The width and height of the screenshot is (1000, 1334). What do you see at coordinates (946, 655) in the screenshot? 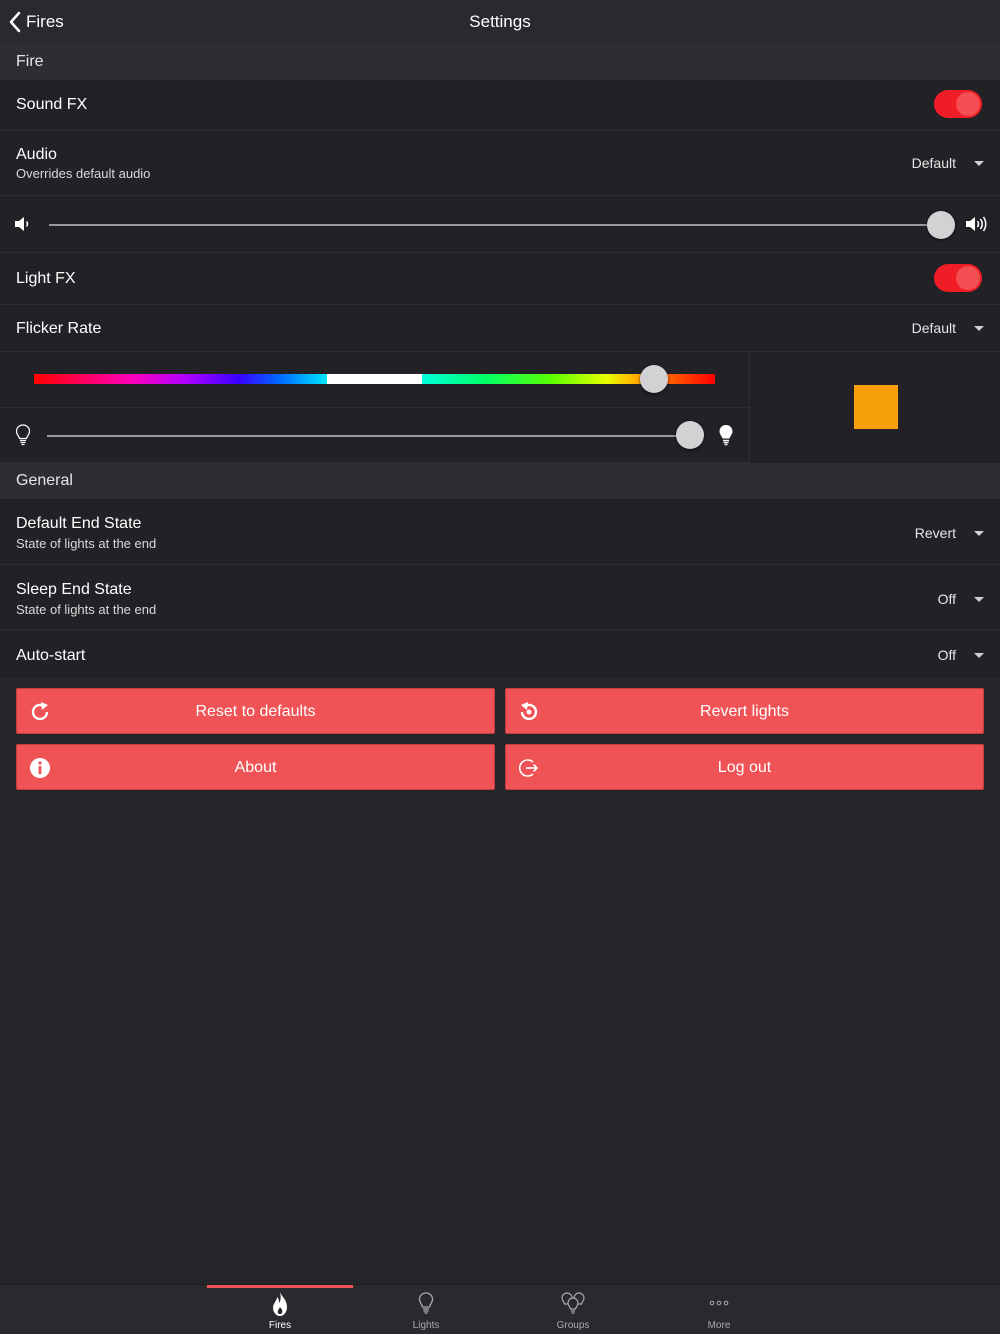
I see `auto-start-value: Off` at bounding box center [946, 655].